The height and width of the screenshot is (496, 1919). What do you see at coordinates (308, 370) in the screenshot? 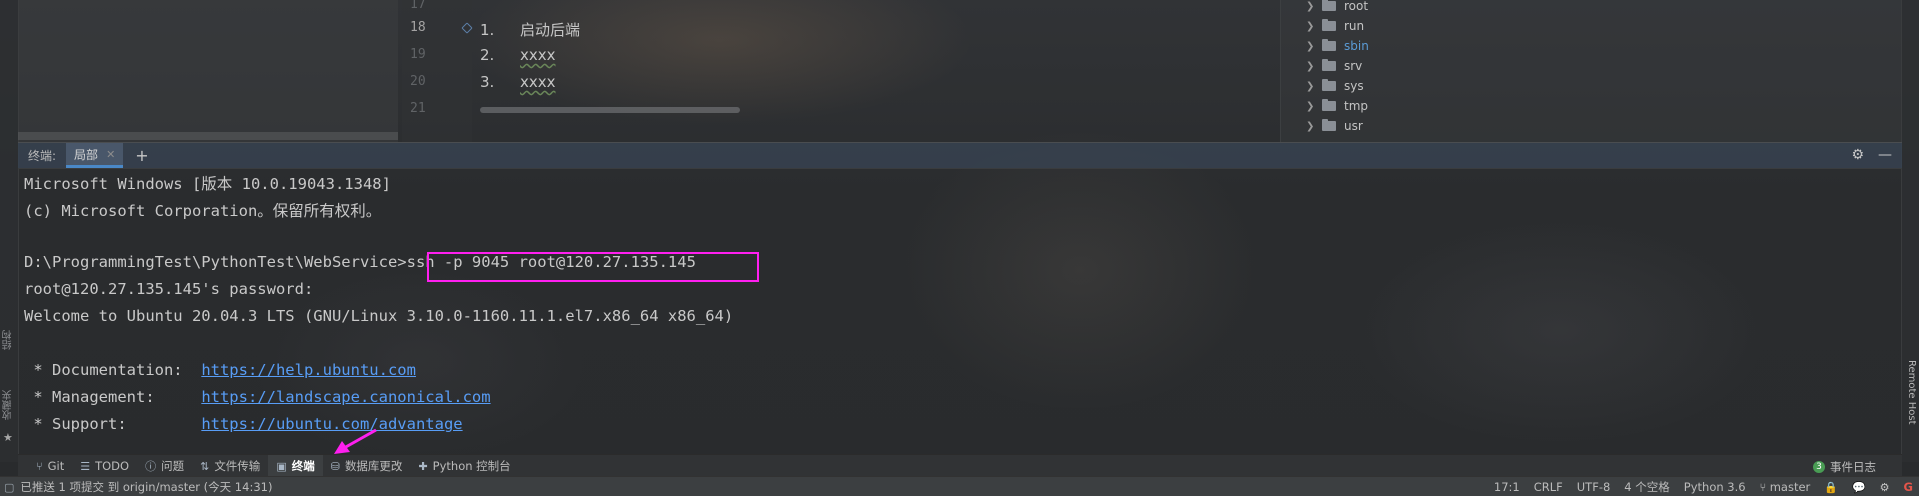
I see `documentation-link: https://help.ubuntu.com` at bounding box center [308, 370].